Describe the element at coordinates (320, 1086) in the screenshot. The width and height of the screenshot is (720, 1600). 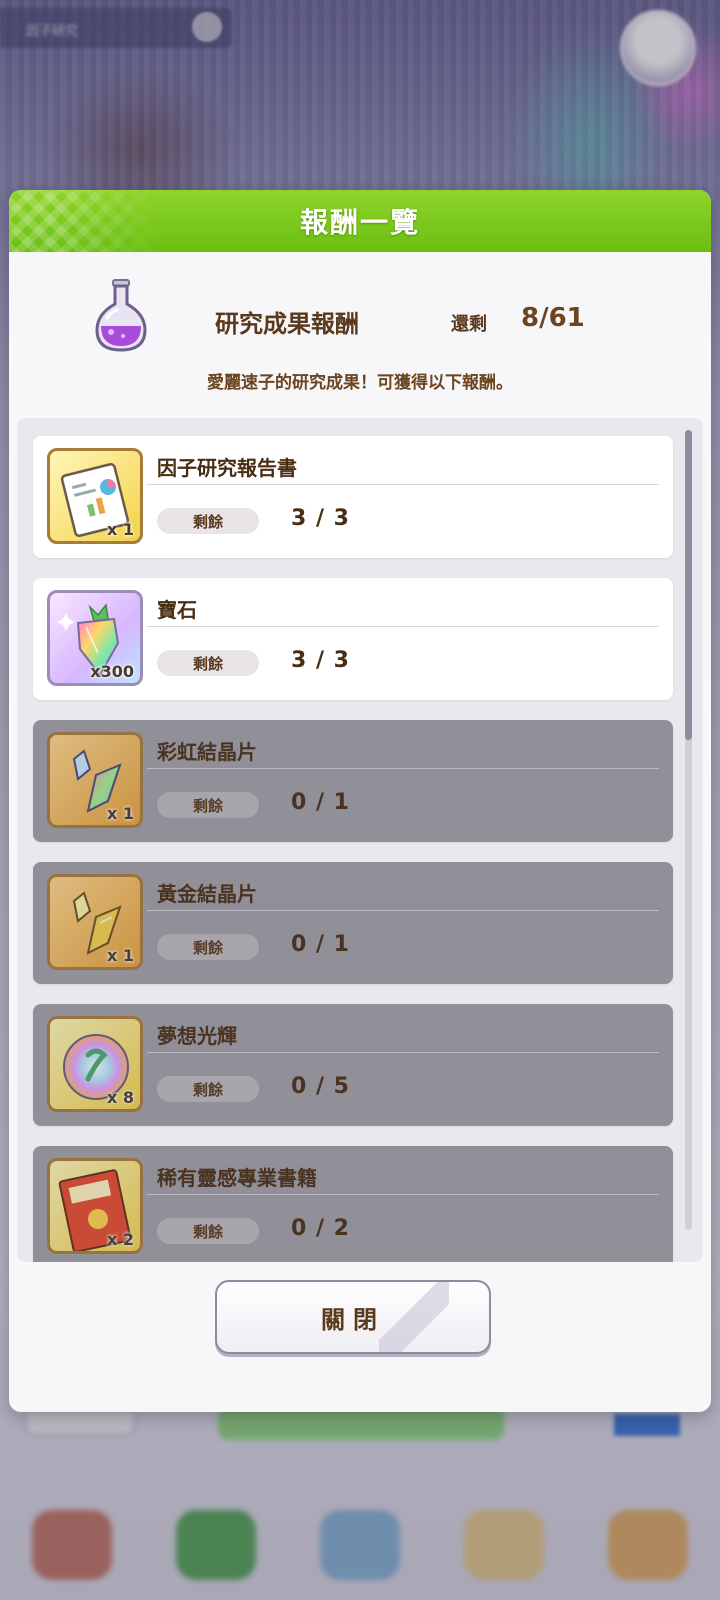
I see `remain-count: 0 / 5` at that location.